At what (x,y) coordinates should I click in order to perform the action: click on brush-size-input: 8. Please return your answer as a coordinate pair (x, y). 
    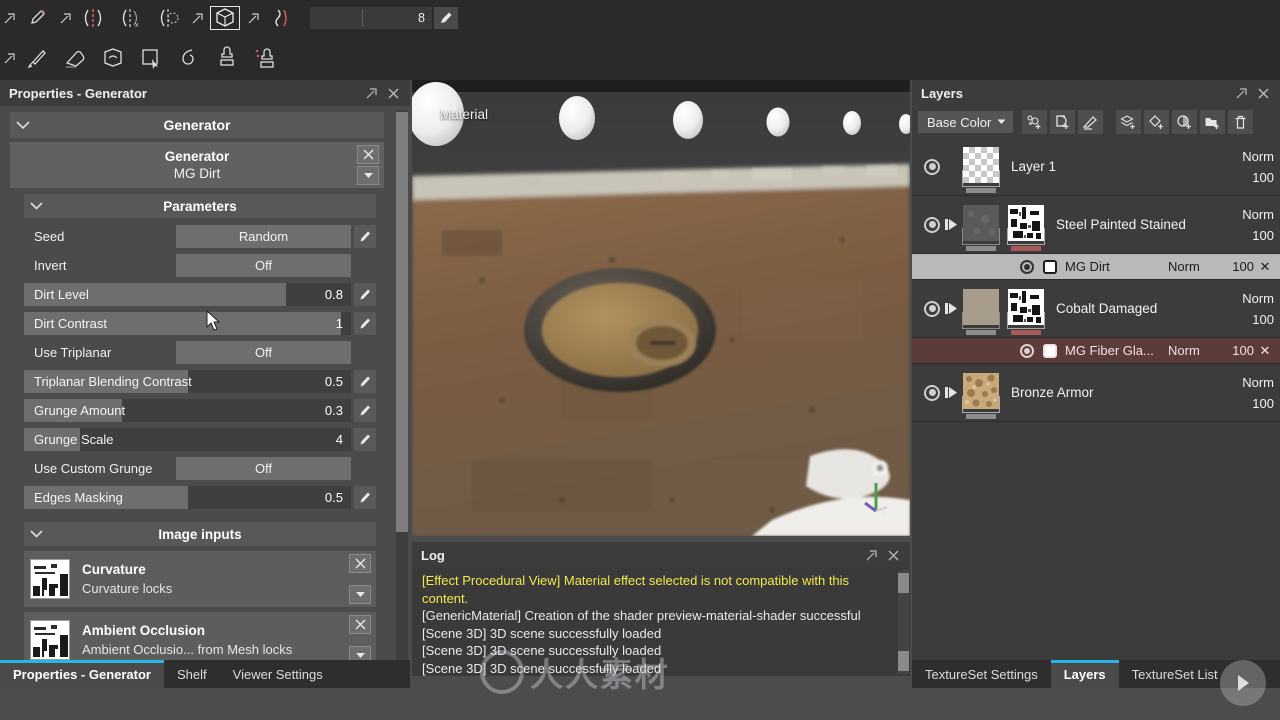
    Looking at the image, I should click on (371, 18).